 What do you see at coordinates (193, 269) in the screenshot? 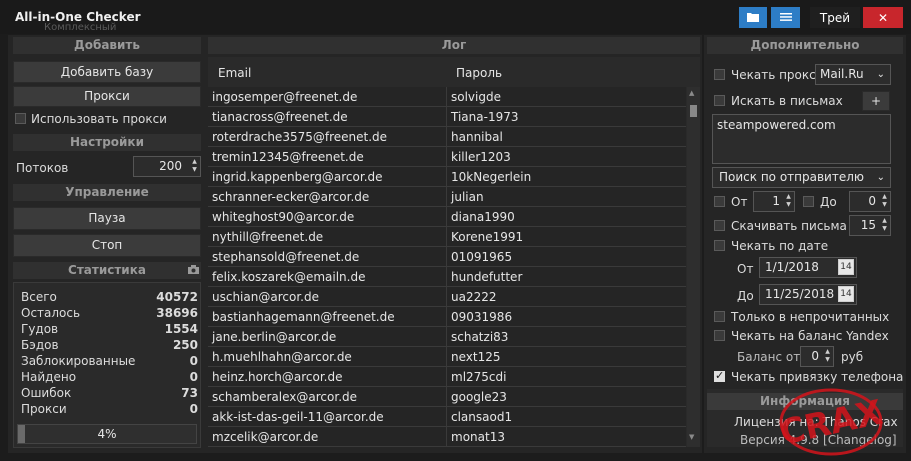
I see `camera-icon` at bounding box center [193, 269].